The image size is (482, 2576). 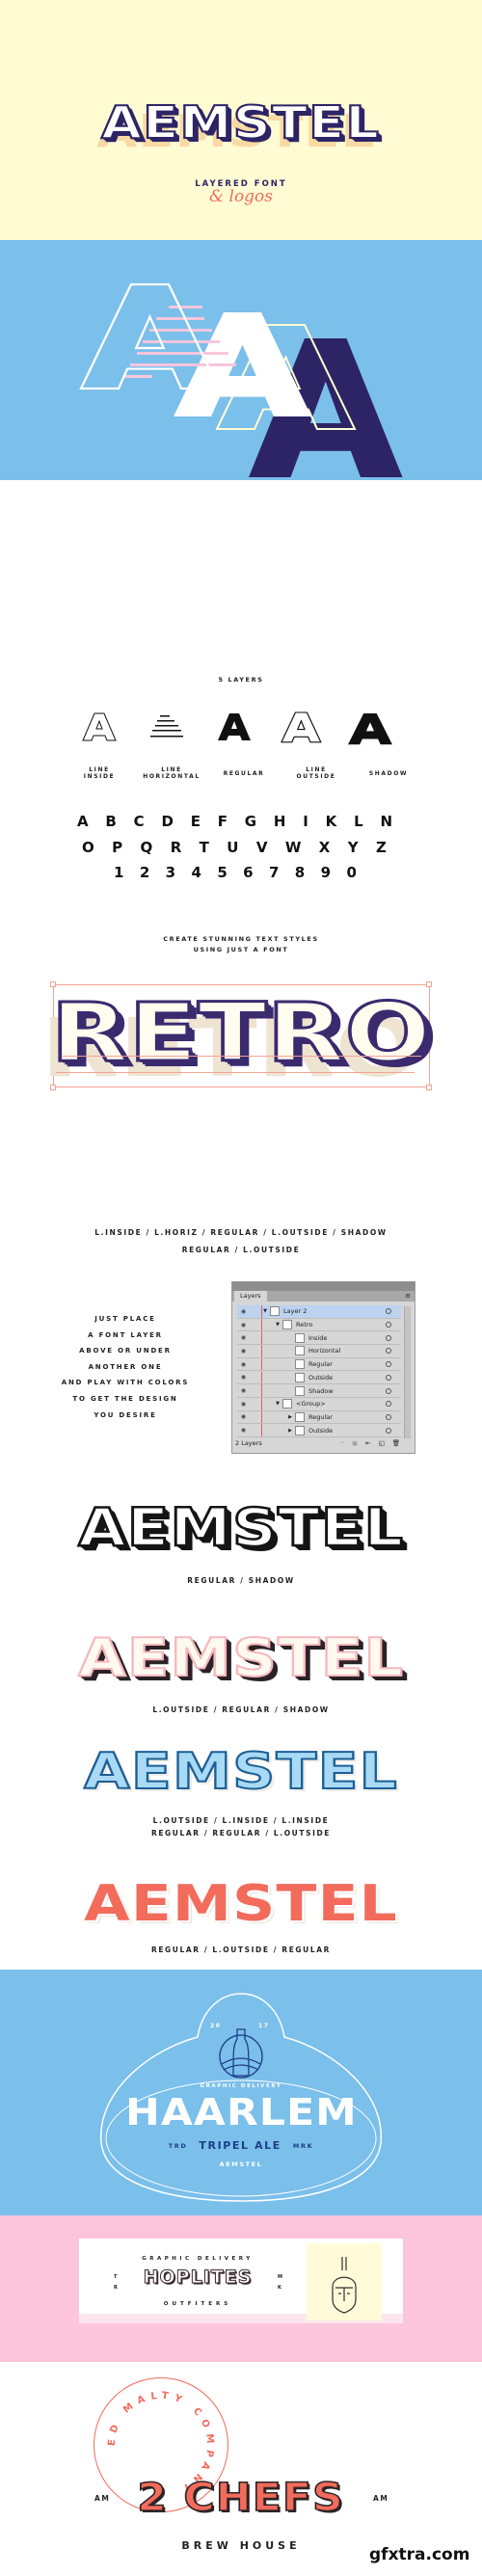 I want to click on layer-name: Layer 2, so click(x=295, y=1312).